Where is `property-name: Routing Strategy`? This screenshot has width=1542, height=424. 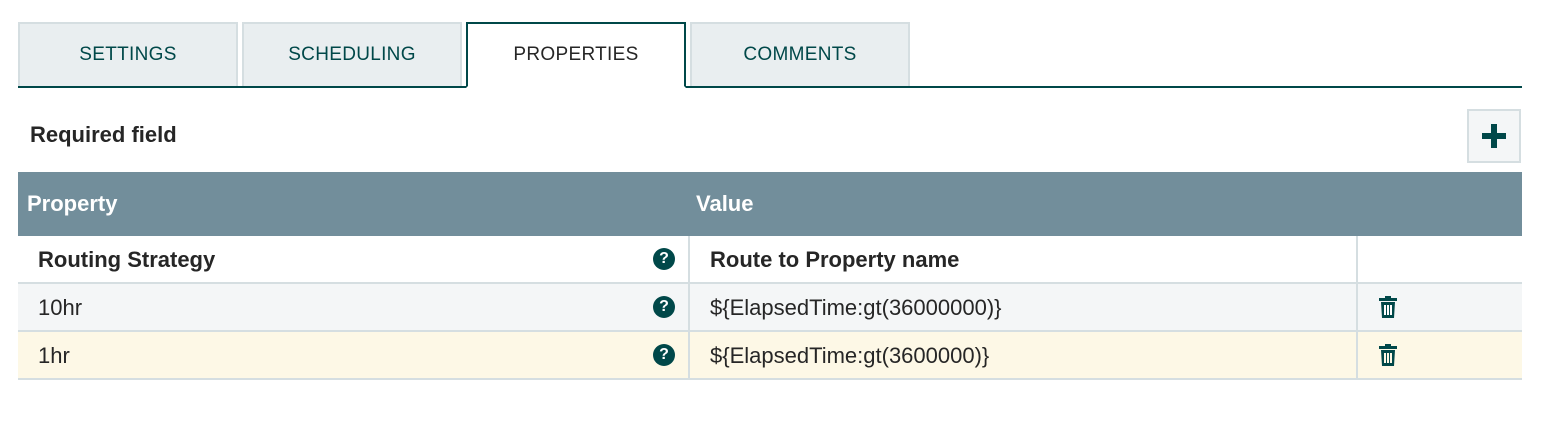
property-name: Routing Strategy is located at coordinates (127, 259).